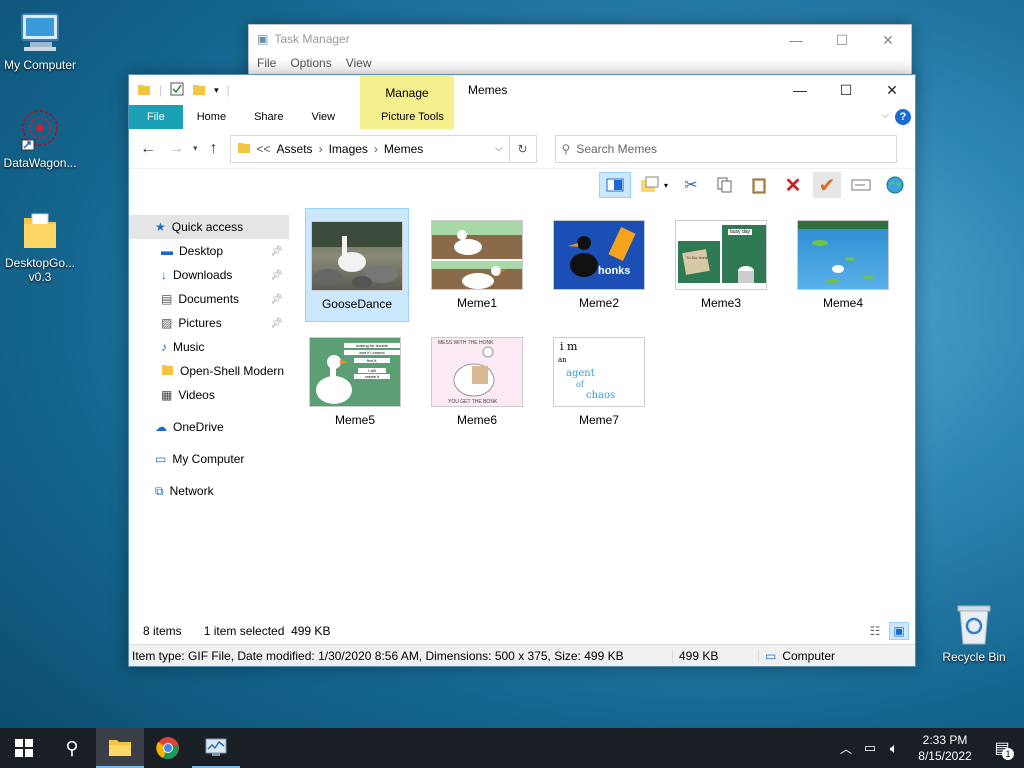  Describe the element at coordinates (268, 117) in the screenshot. I see `tab-share: Share` at that location.